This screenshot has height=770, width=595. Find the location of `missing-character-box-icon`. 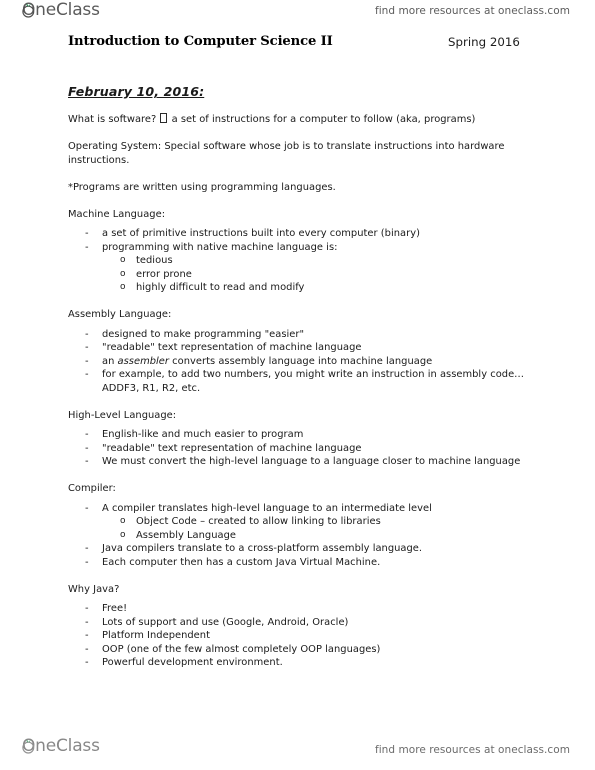

missing-character-box-icon is located at coordinates (164, 118).